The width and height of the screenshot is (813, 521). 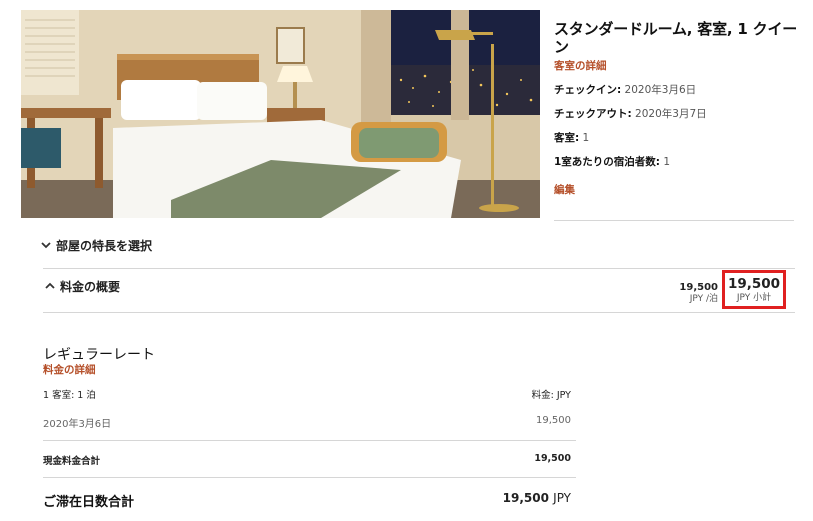 I want to click on rate-summary-label: 料金の概要, so click(x=90, y=286).